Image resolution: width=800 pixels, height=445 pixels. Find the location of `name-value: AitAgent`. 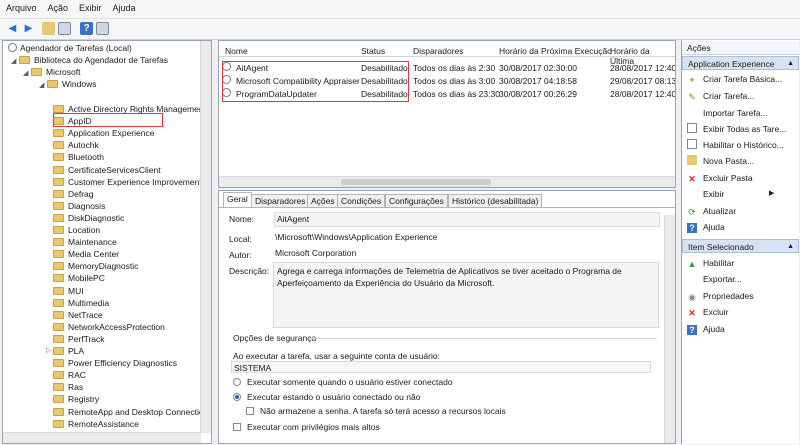

name-value: AitAgent is located at coordinates (293, 219).